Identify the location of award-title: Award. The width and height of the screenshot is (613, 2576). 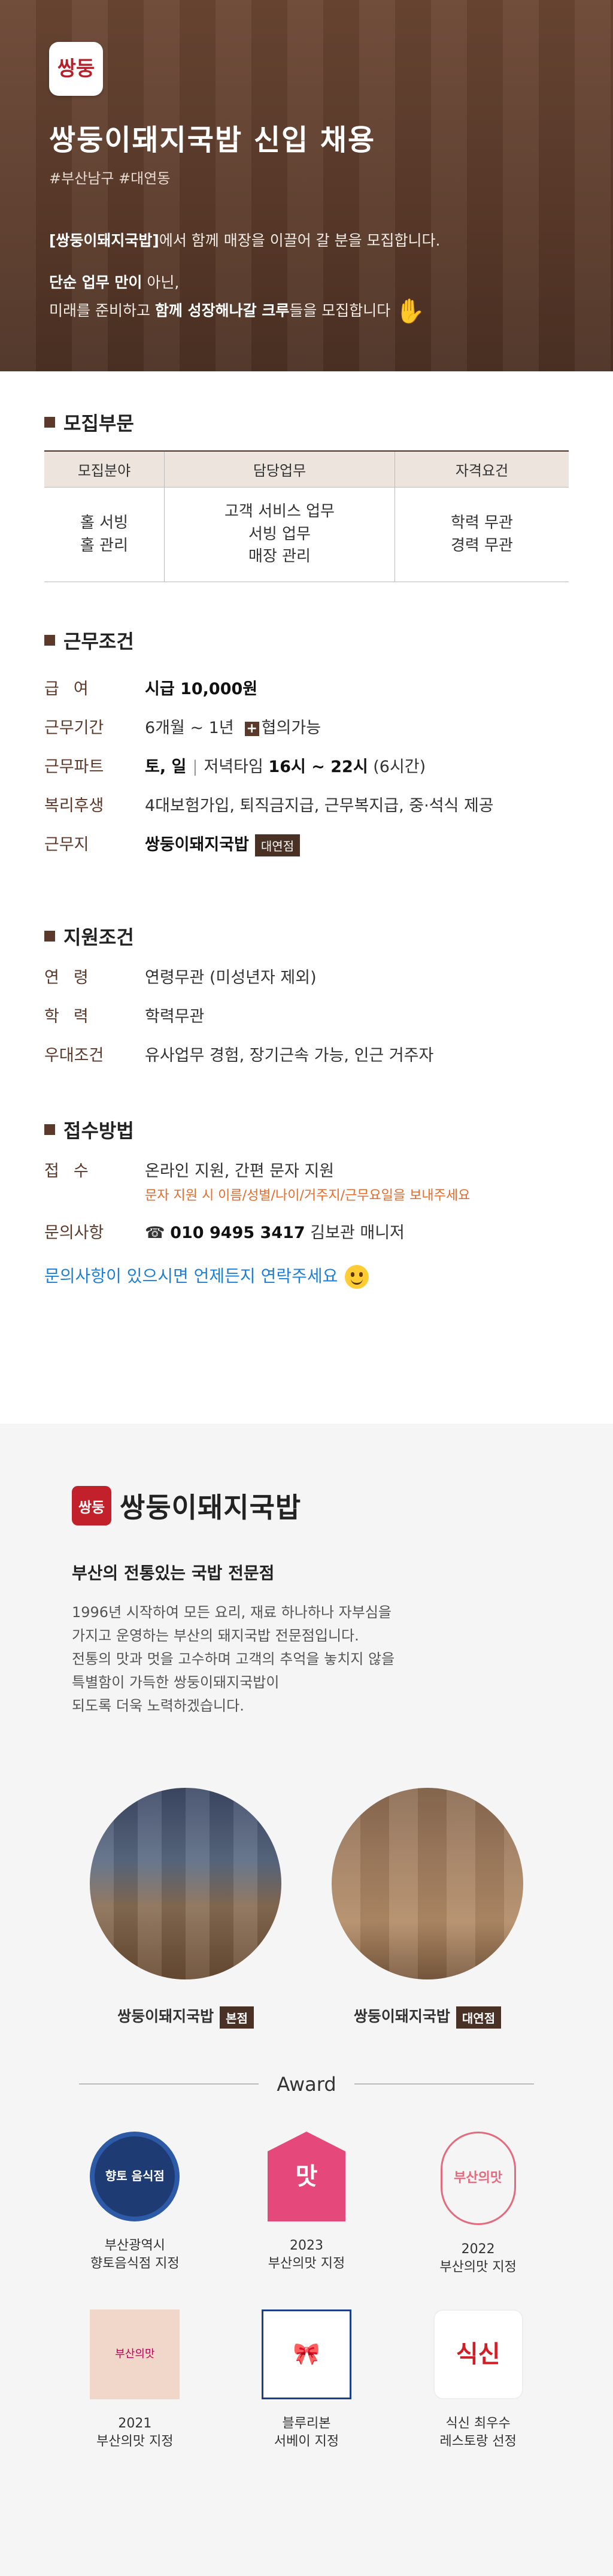
(306, 2084).